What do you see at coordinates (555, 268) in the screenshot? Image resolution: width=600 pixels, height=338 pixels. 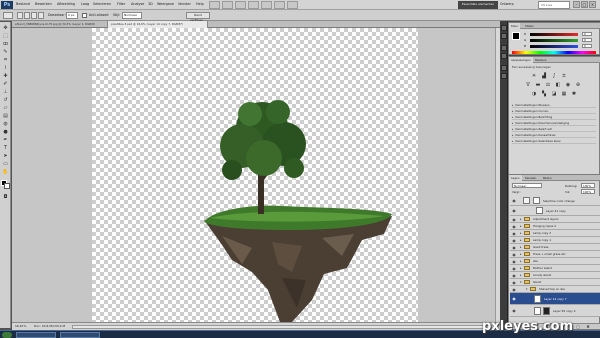 I see `layer-row: ◉ ▸ Mother island` at bounding box center [555, 268].